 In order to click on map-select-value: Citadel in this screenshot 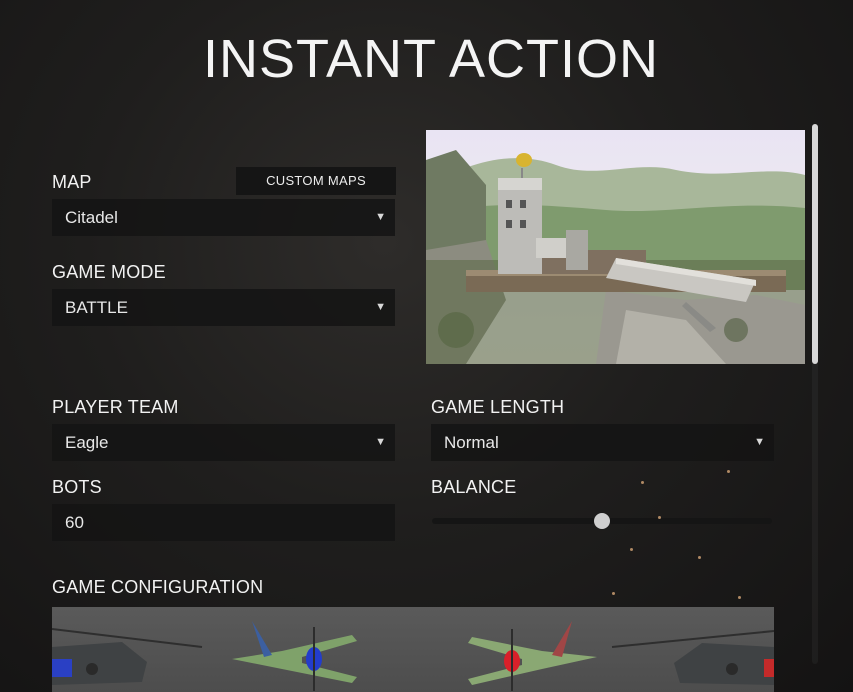, I will do `click(91, 217)`.